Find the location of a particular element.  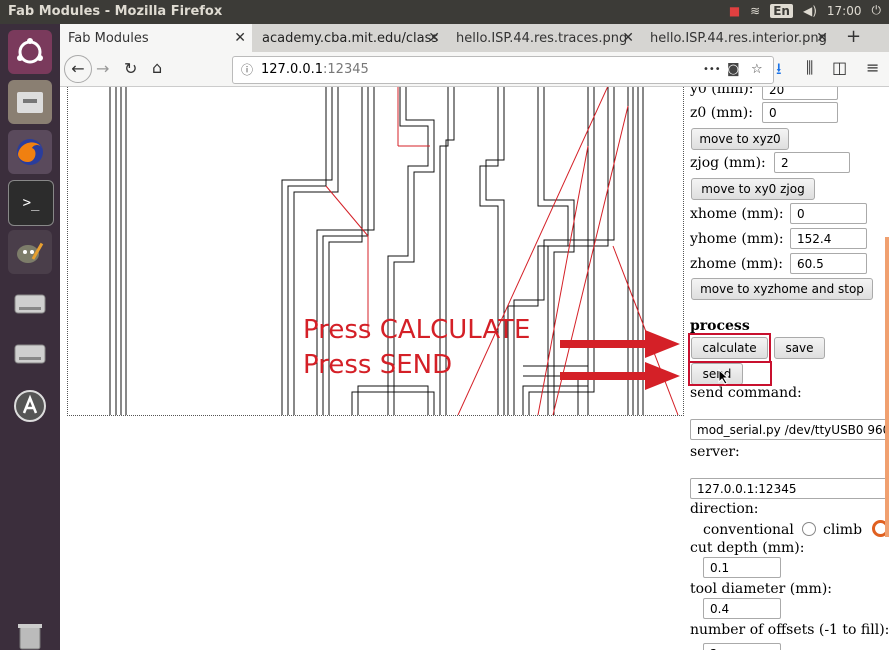

bookmark-star-icon: ☆ is located at coordinates (757, 70).